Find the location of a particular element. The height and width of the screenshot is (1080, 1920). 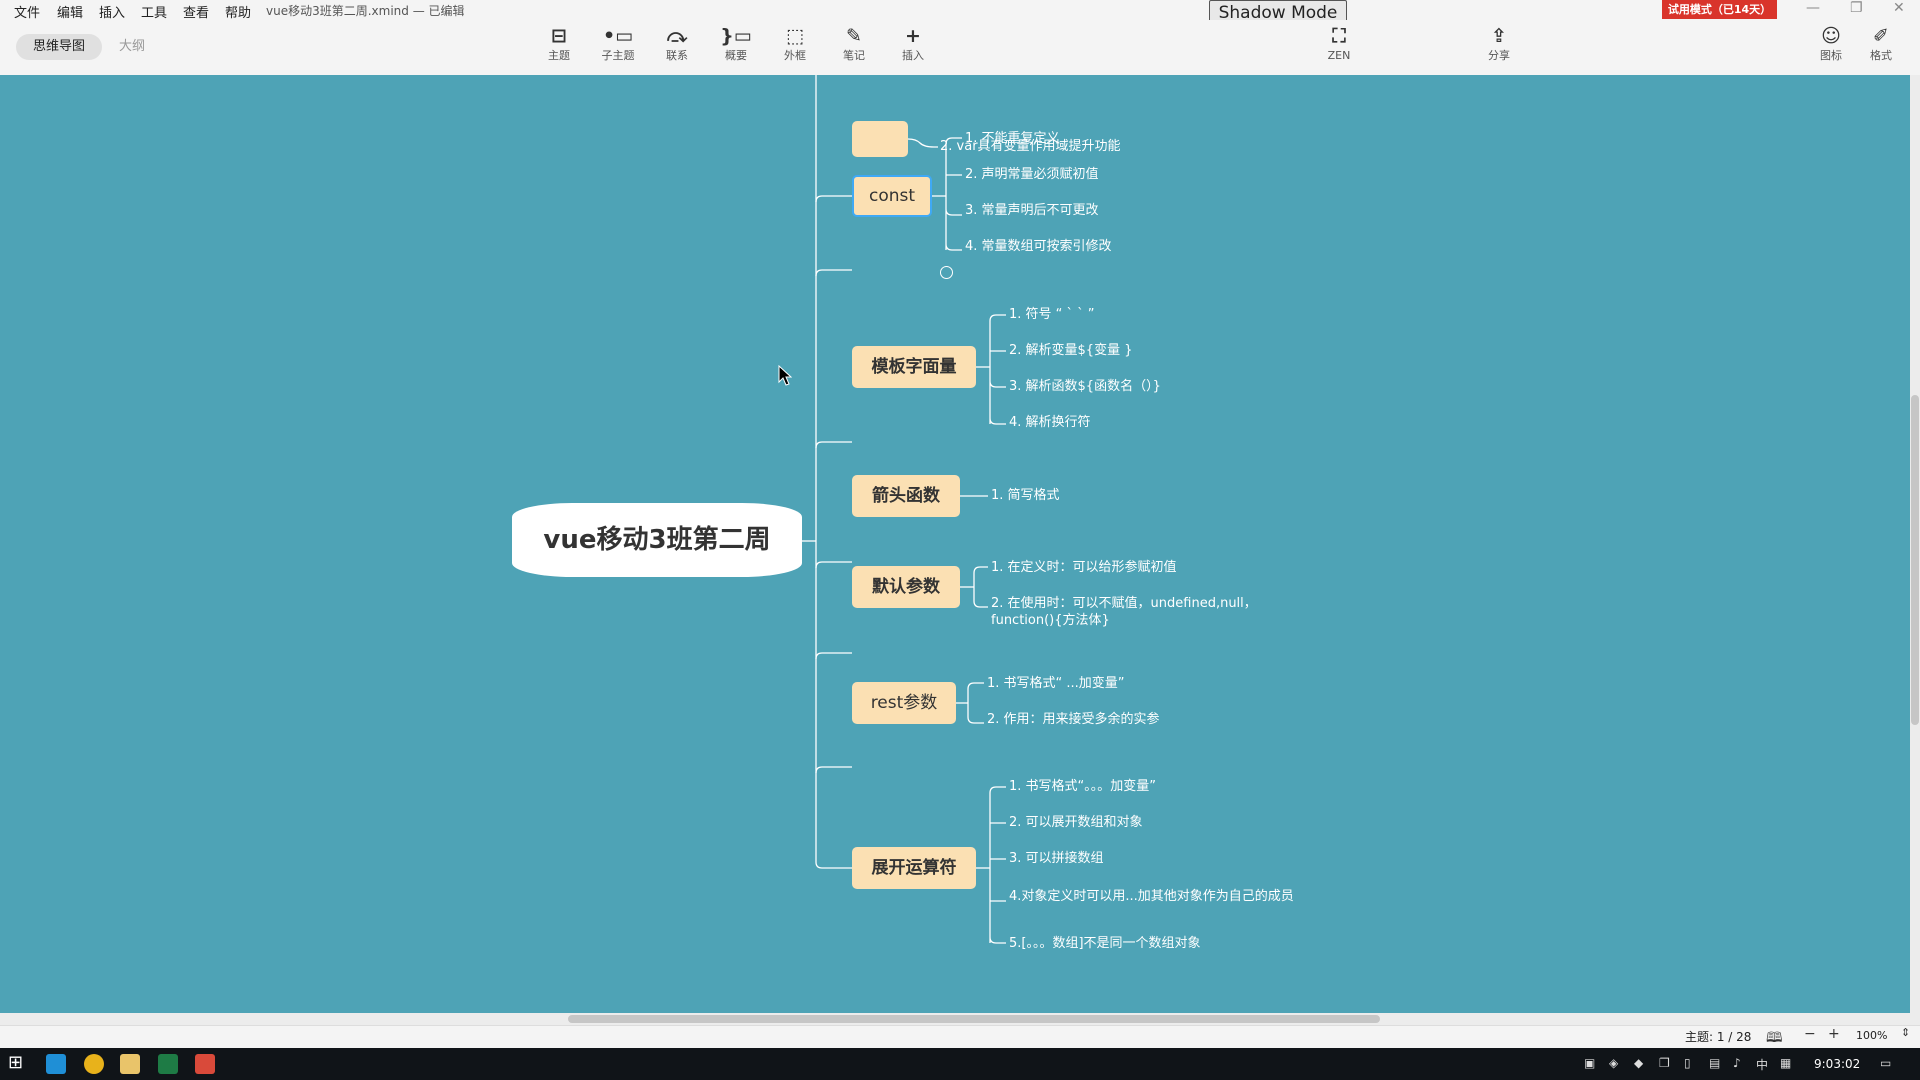

tray-nvidia-icon: ◆ is located at coordinates (1638, 1063).